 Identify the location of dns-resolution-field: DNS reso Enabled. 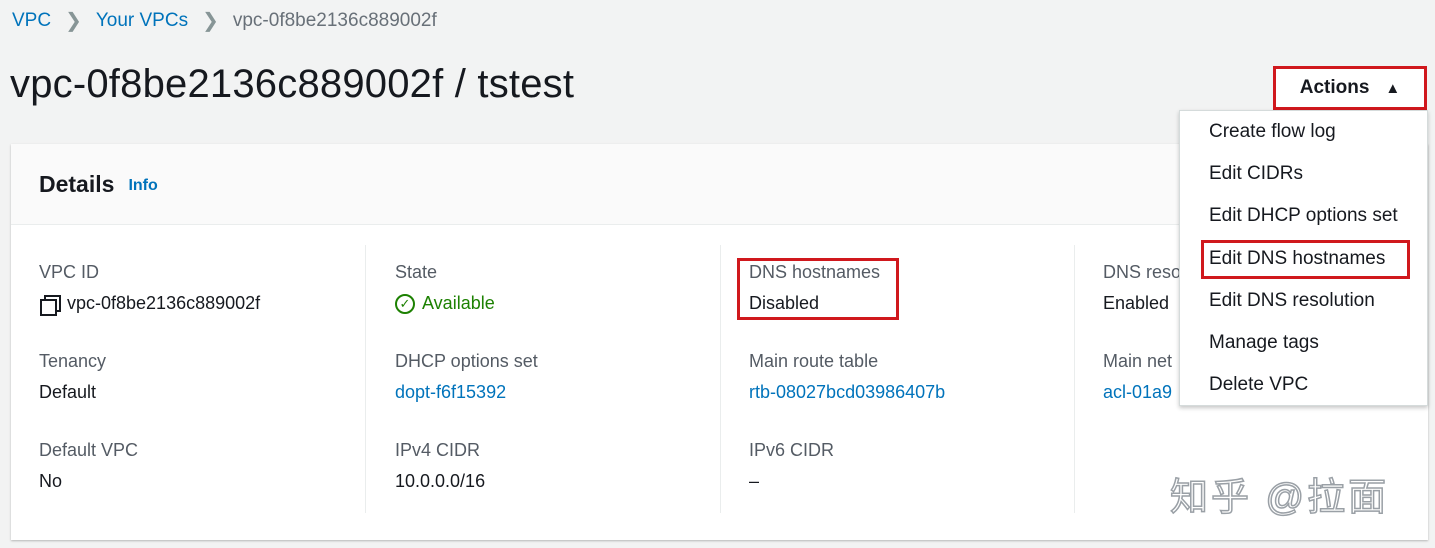
(1142, 288).